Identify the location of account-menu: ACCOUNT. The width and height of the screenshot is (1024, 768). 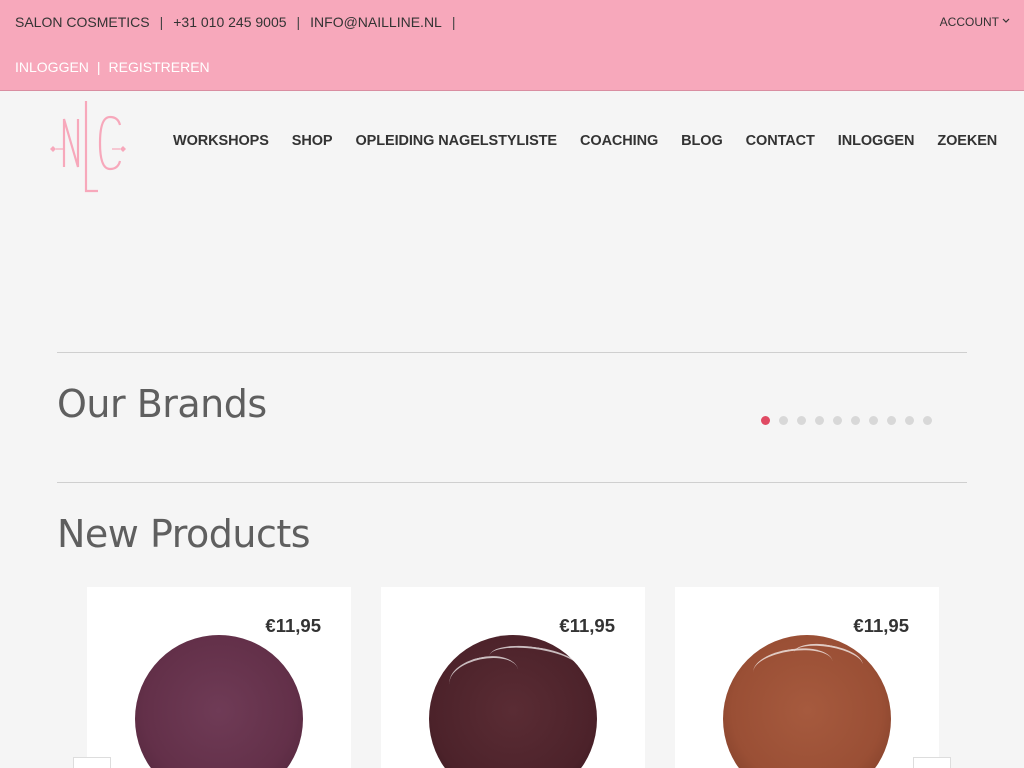
(975, 22).